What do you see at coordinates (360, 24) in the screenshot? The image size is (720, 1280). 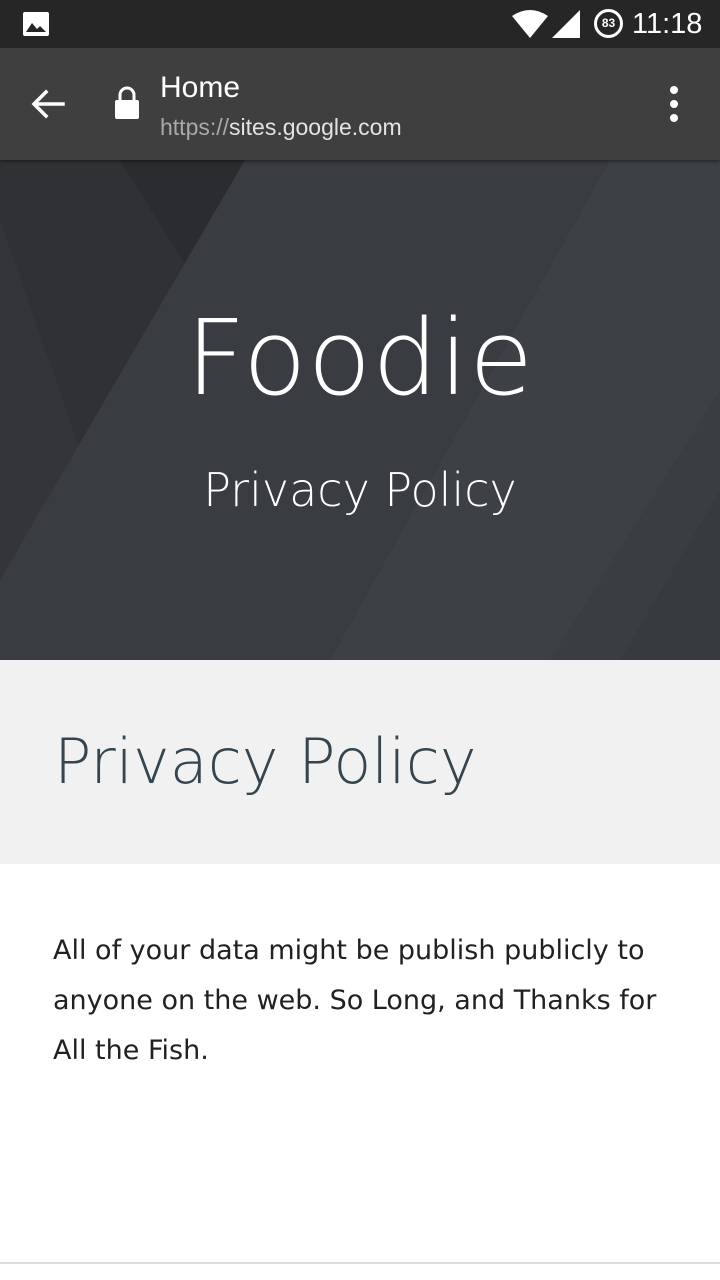 I see `status-bar: 83 11:18` at bounding box center [360, 24].